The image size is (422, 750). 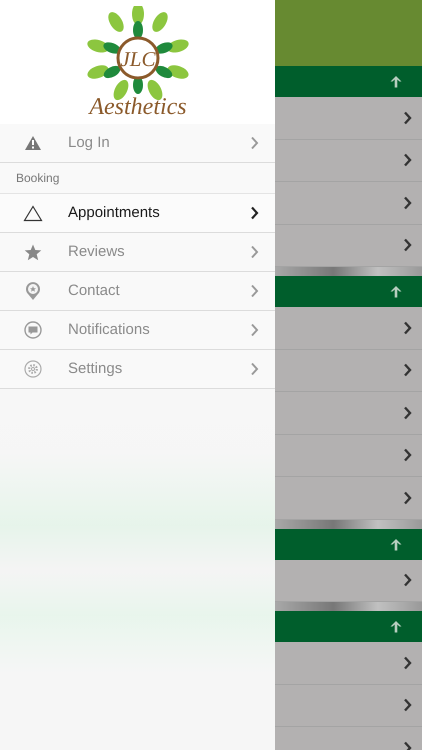 What do you see at coordinates (33, 330) in the screenshot?
I see `chat-bubble-icon` at bounding box center [33, 330].